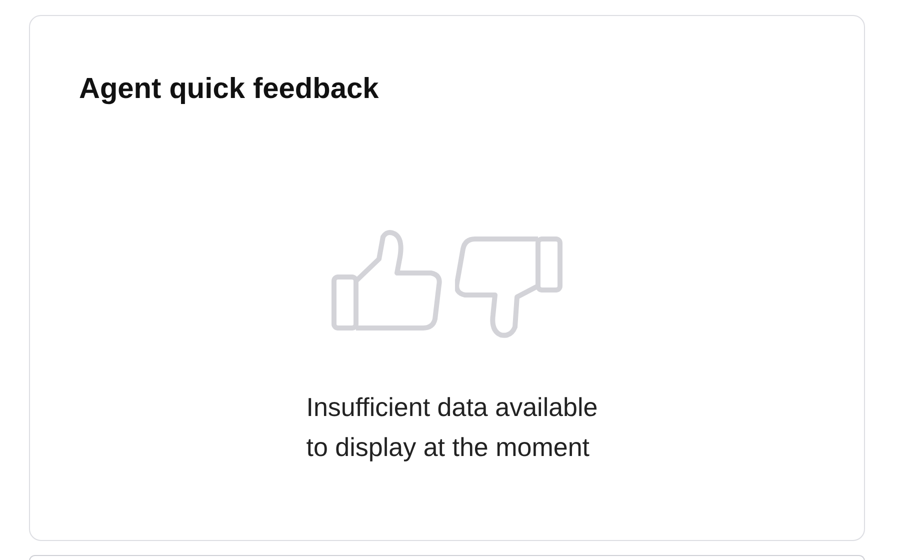 This screenshot has width=902, height=560. What do you see at coordinates (229, 89) in the screenshot?
I see `card-title: Agent quick feedback` at bounding box center [229, 89].